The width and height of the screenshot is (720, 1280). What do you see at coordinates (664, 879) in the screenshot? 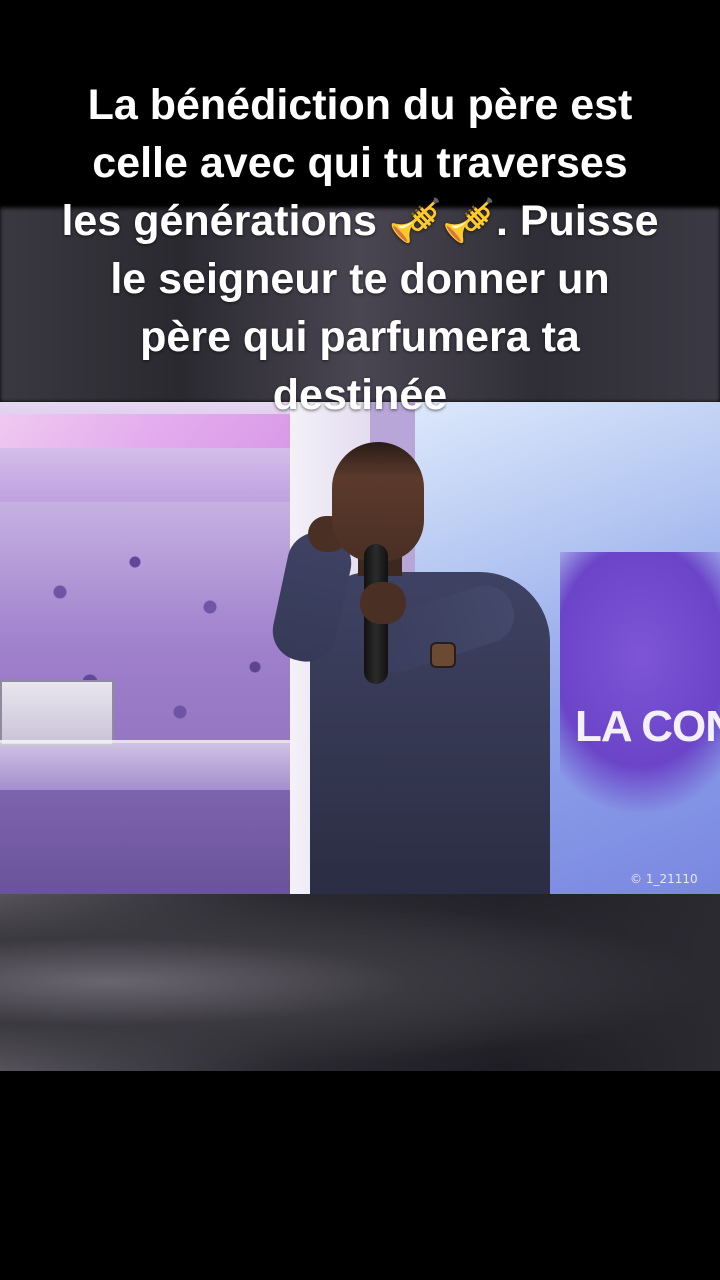
I see `photo-watermark: © 1_21110` at bounding box center [664, 879].